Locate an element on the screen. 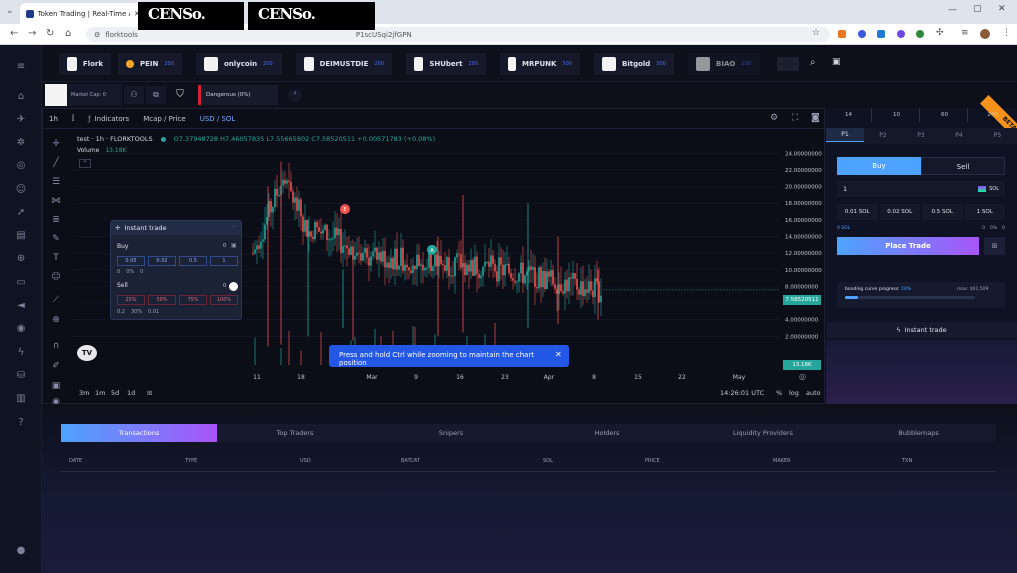 This screenshot has width=1017, height=573. preset-tab-p2: P2 is located at coordinates (883, 135).